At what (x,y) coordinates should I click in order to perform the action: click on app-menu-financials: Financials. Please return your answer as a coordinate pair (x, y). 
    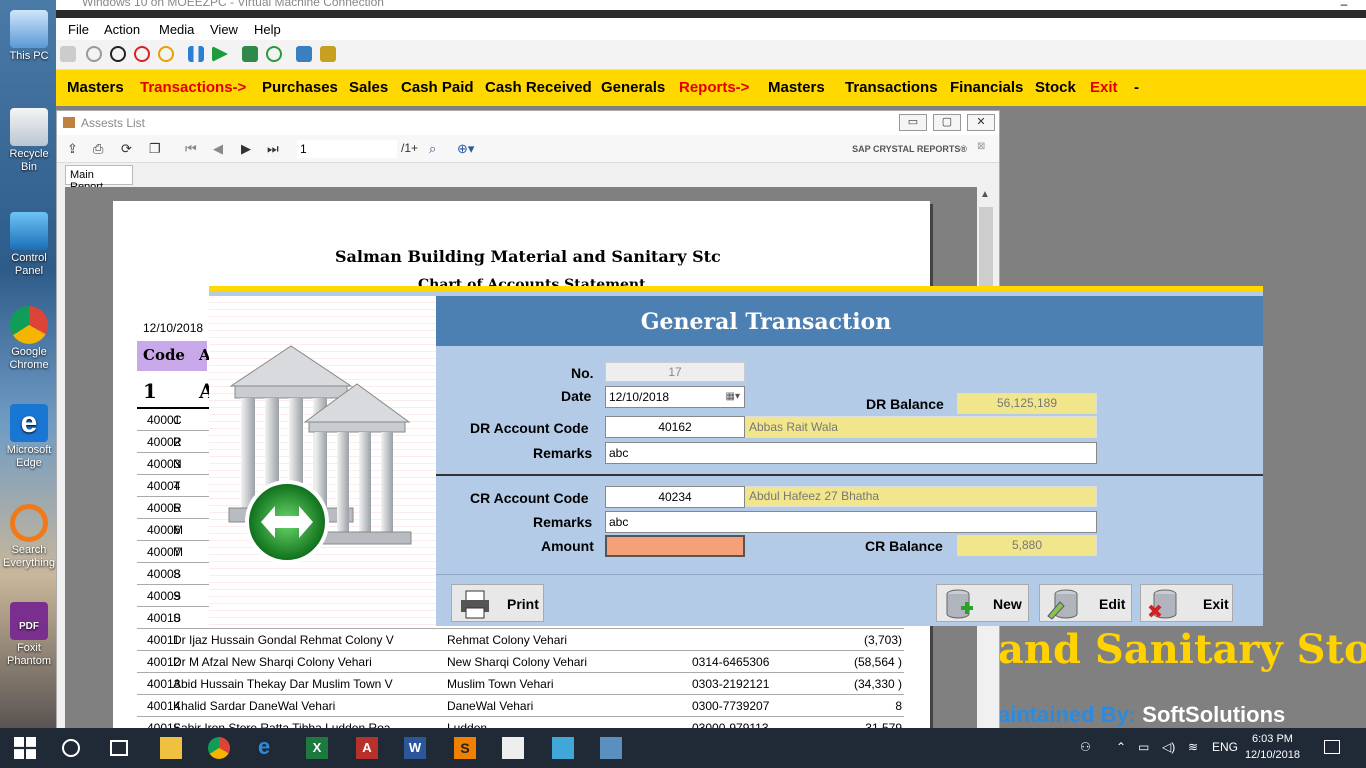
    Looking at the image, I should click on (986, 87).